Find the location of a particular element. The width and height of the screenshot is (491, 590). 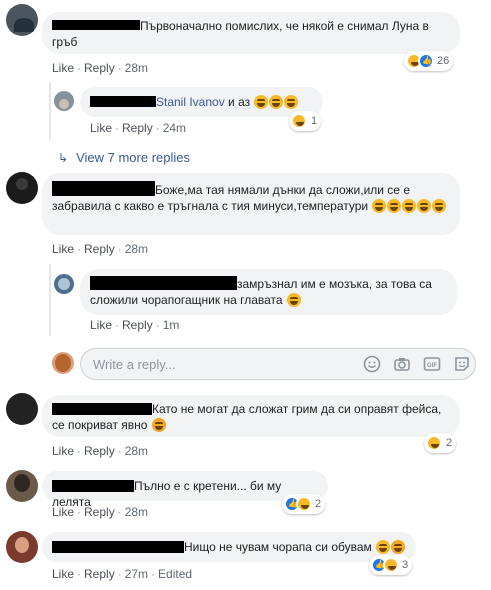

comment-bubble: Нищо не чувам чорапа си обувам is located at coordinates (229, 547).